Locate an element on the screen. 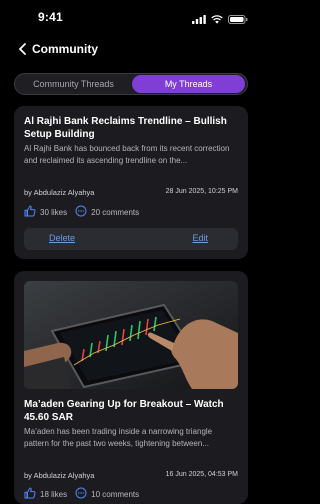 The height and width of the screenshot is (504, 320). delete-button: Delete is located at coordinates (62, 238).